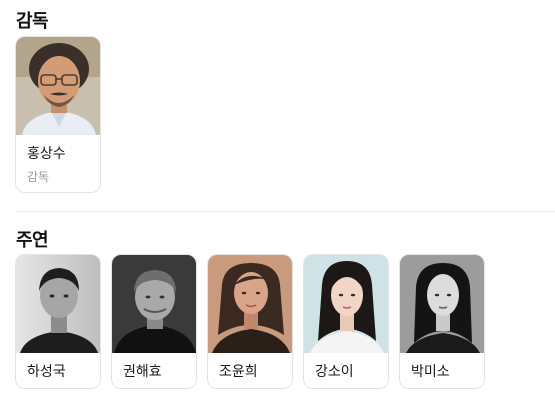 The width and height of the screenshot is (555, 402). What do you see at coordinates (32, 240) in the screenshot?
I see `cast-section-title: 주연` at bounding box center [32, 240].